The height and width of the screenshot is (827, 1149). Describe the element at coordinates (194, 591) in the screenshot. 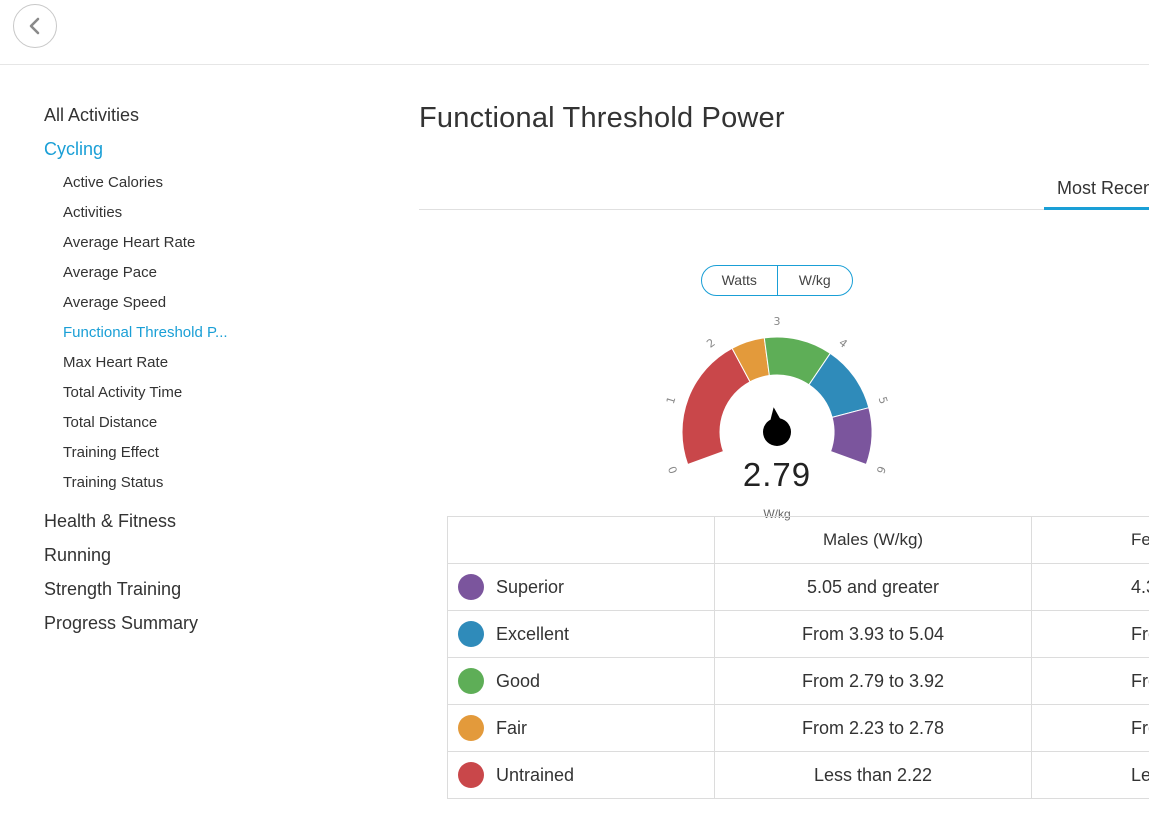

I see `sidebar-item-strength-training: Strength Training` at that location.